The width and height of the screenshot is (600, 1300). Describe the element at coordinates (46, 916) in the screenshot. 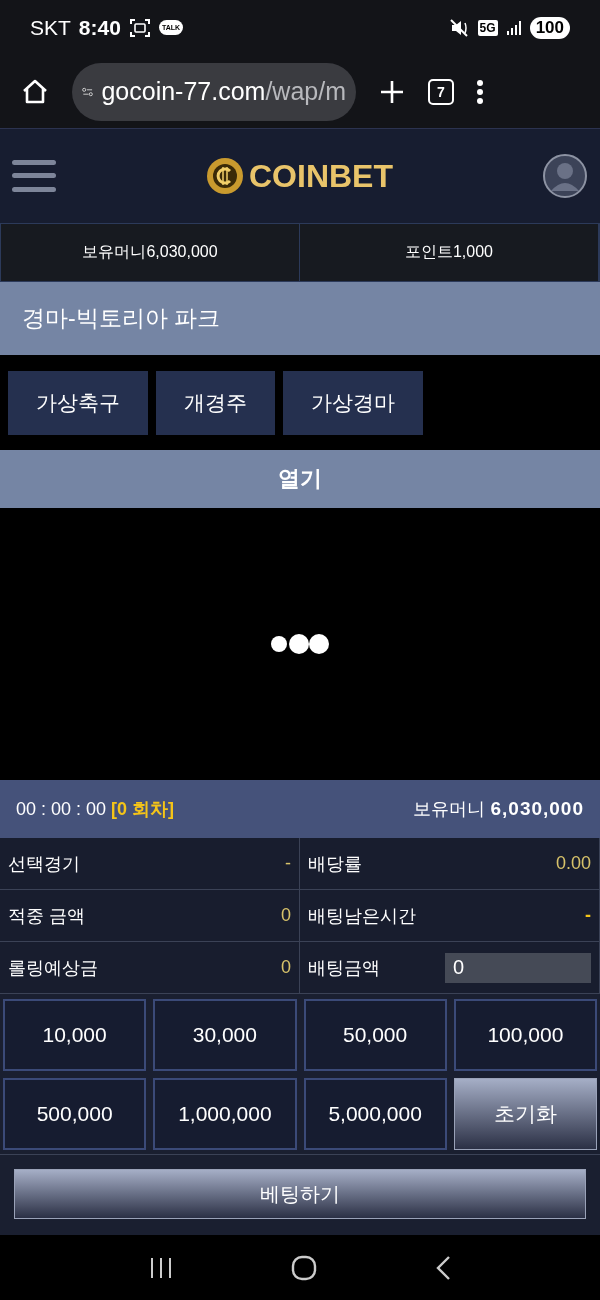

I see `bet-label: 적중 금액` at that location.